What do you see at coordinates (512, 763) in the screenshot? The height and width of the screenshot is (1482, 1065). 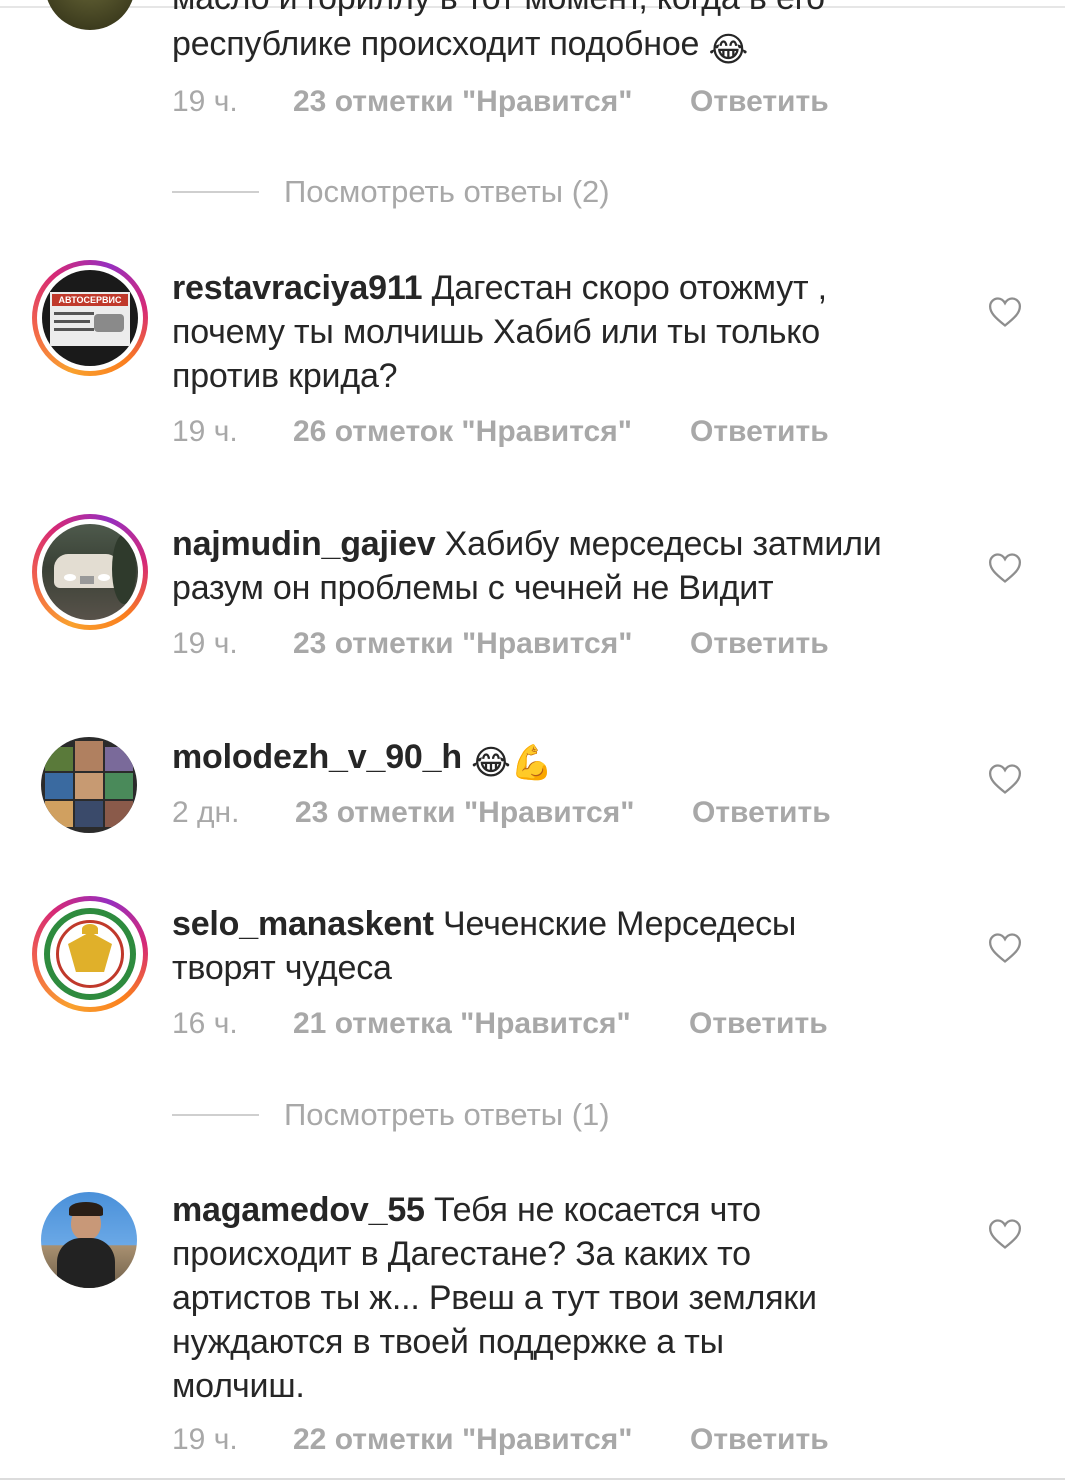 I see `laughing-flexed-biceps-emoji-icon: 😂💪` at bounding box center [512, 763].